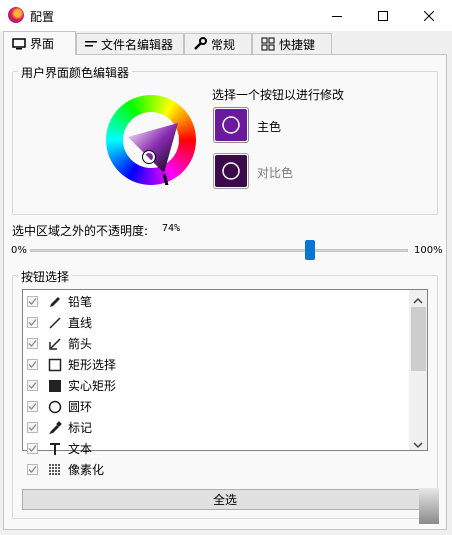 The width and height of the screenshot is (452, 535). What do you see at coordinates (19, 43) in the screenshot?
I see `monitor-icon` at bounding box center [19, 43].